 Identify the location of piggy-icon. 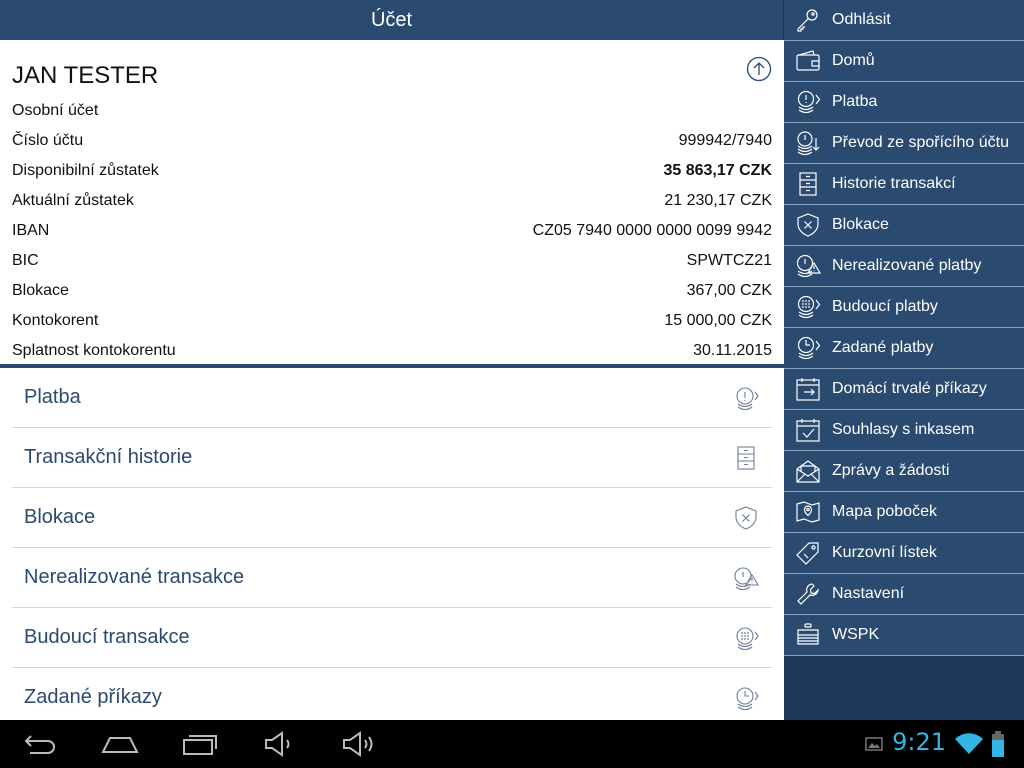
(808, 635).